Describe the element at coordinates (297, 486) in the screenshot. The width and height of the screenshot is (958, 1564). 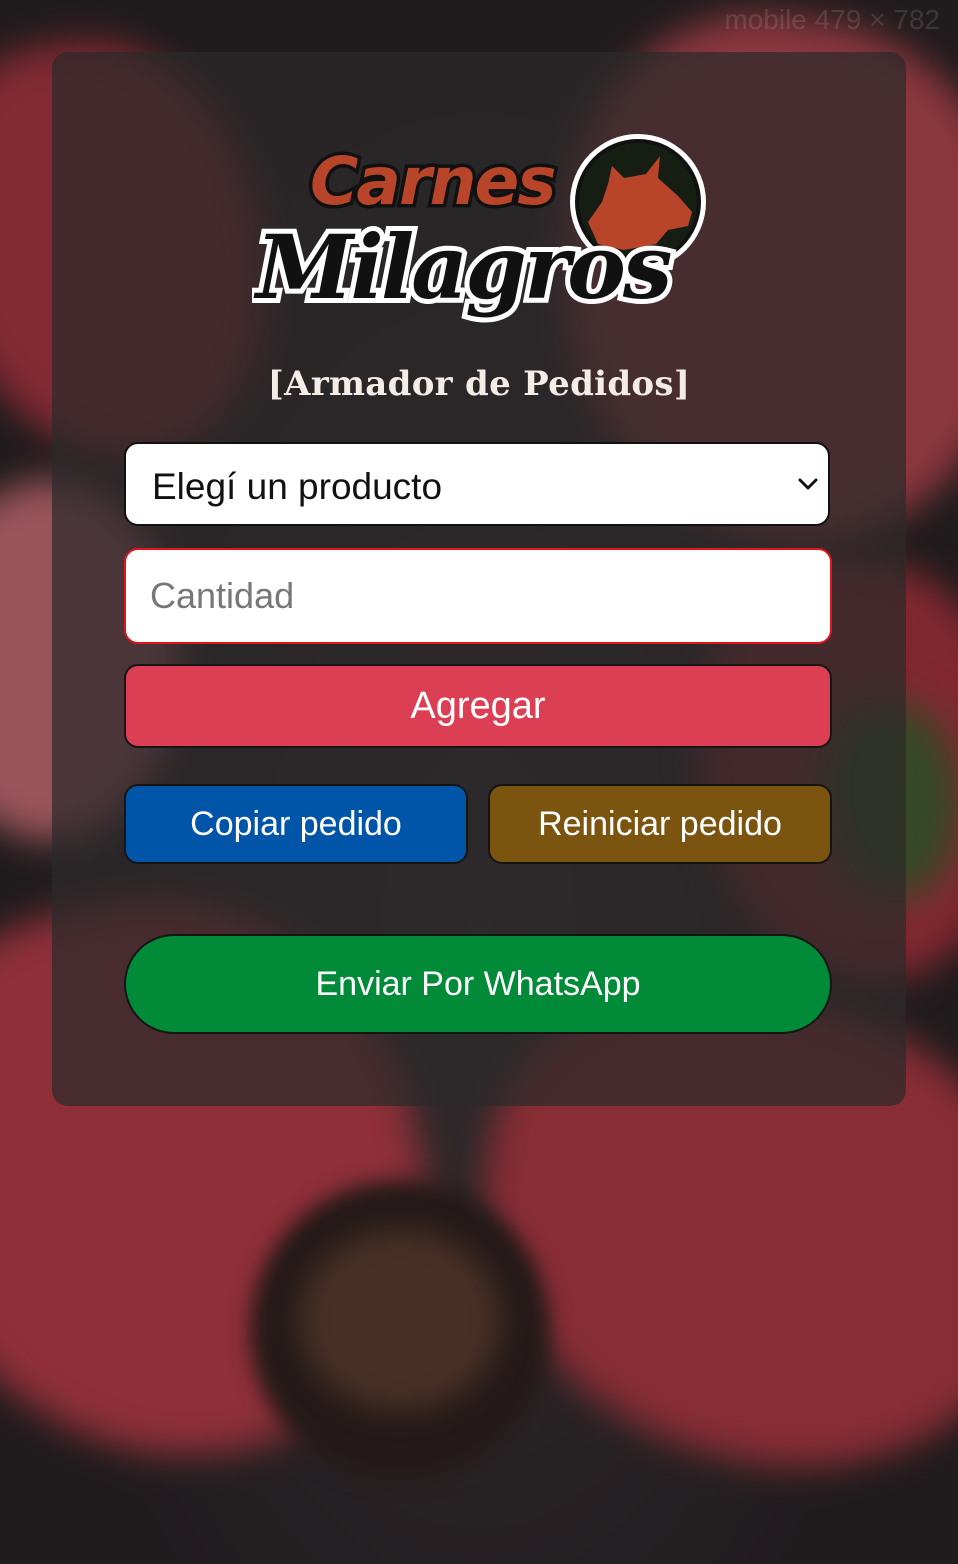
I see `product-select-value: Elegí un producto` at that location.